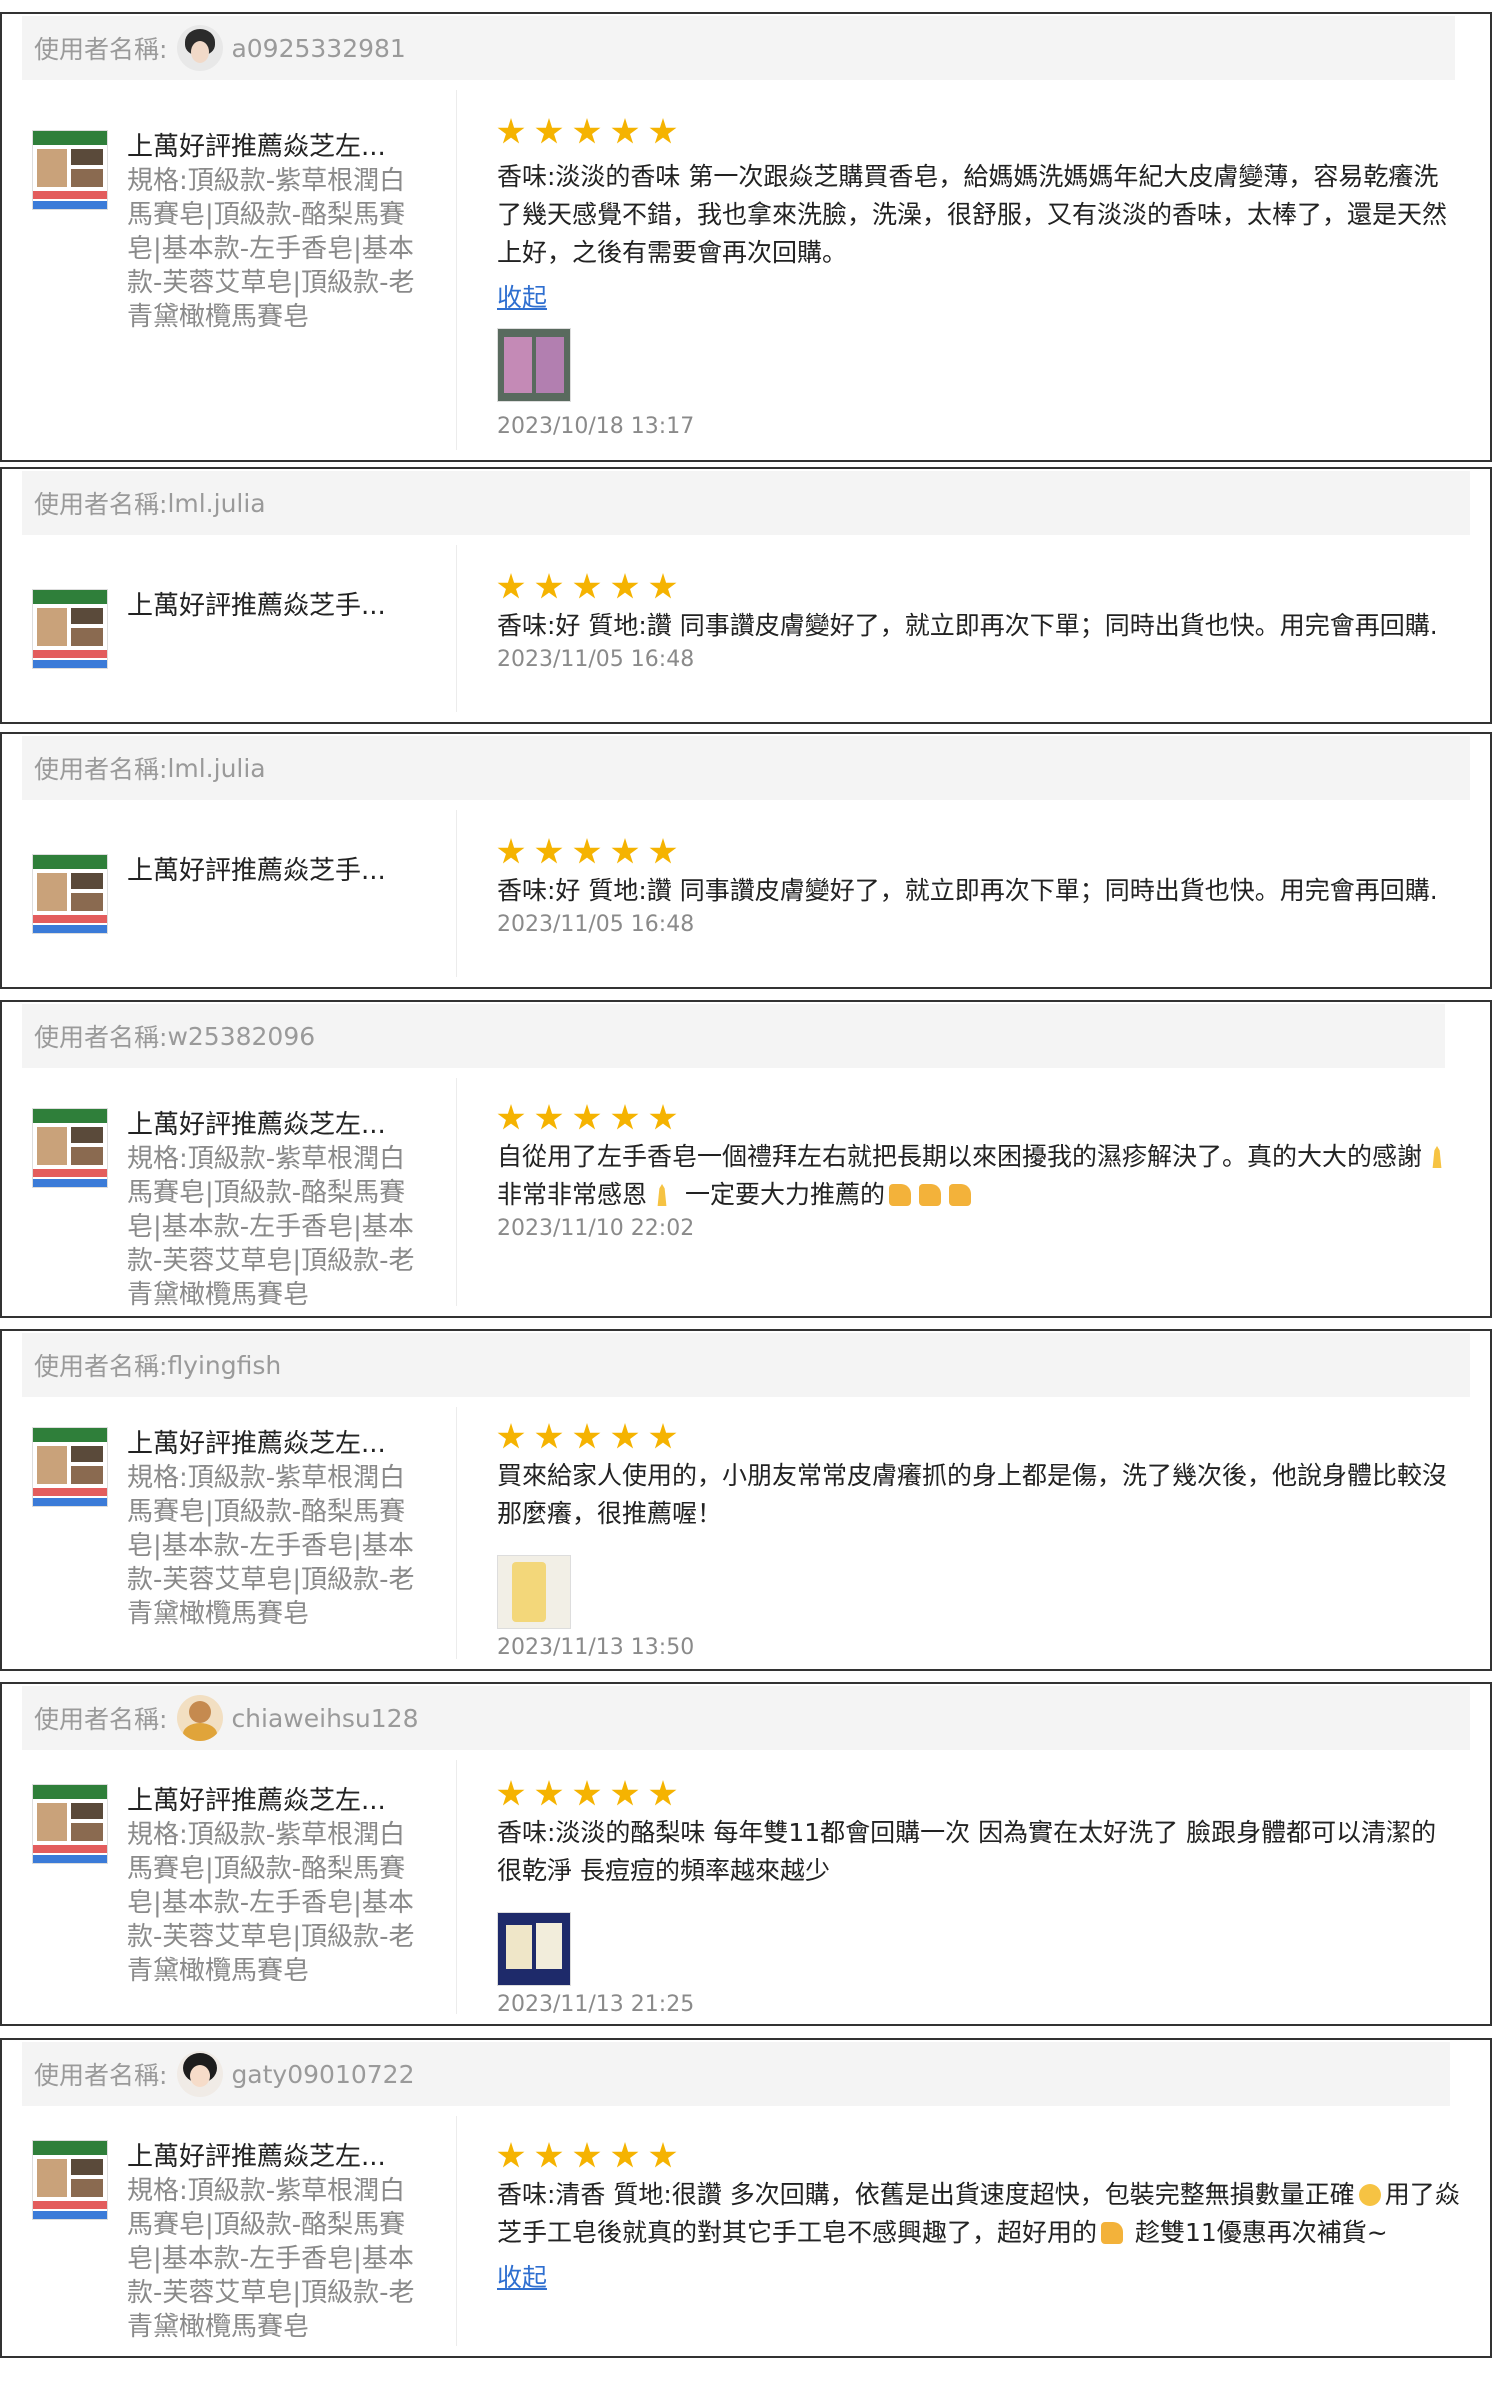 The height and width of the screenshot is (2396, 1500). I want to click on username: a0925332981, so click(318, 48).